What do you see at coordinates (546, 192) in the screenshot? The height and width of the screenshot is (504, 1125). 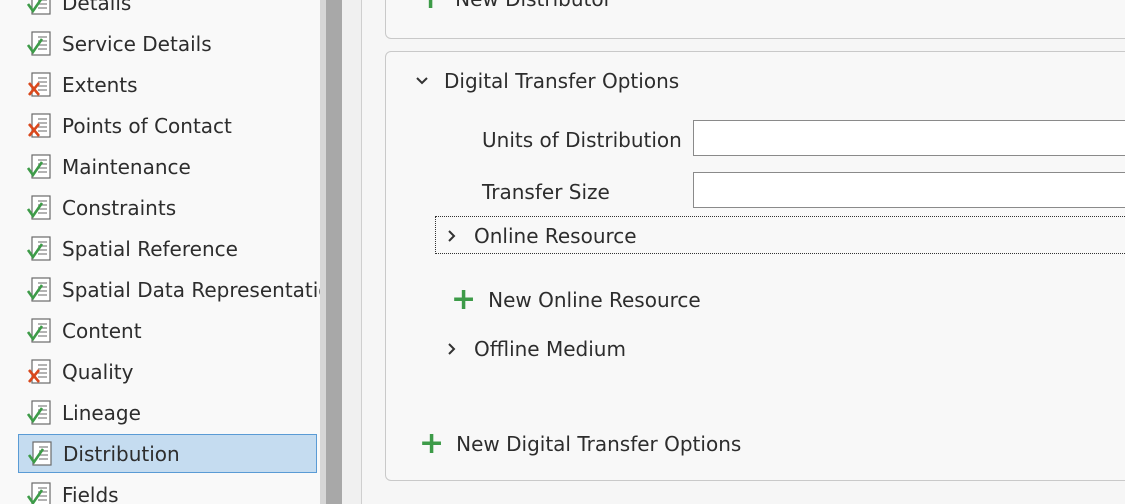 I see `transfer-size-label: Transfer Size` at bounding box center [546, 192].